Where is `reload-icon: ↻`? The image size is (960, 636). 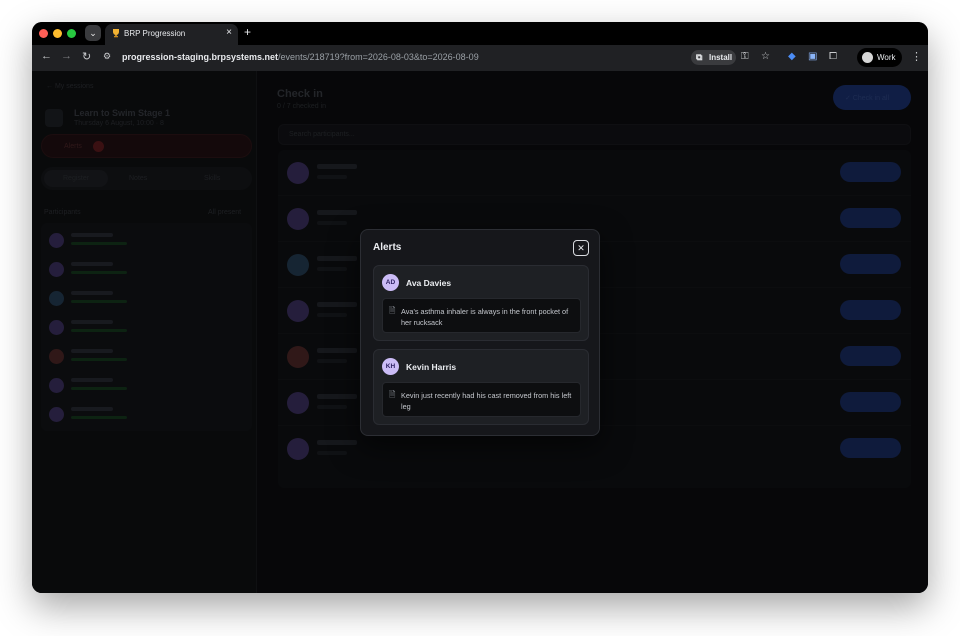
reload-icon: ↻ is located at coordinates (86, 56).